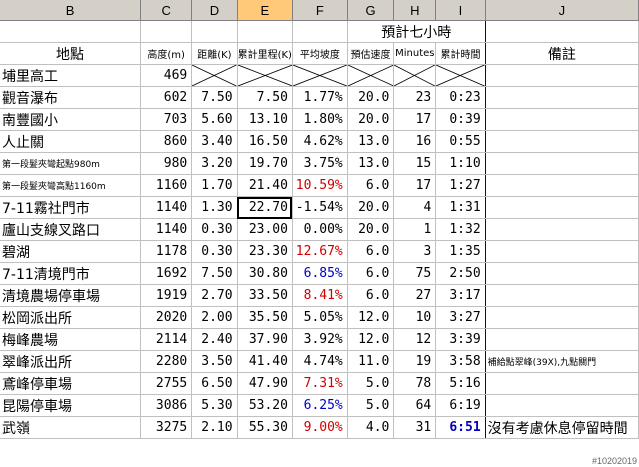 This screenshot has height=467, width=639. I want to click on cell-minutes: 23, so click(415, 97).